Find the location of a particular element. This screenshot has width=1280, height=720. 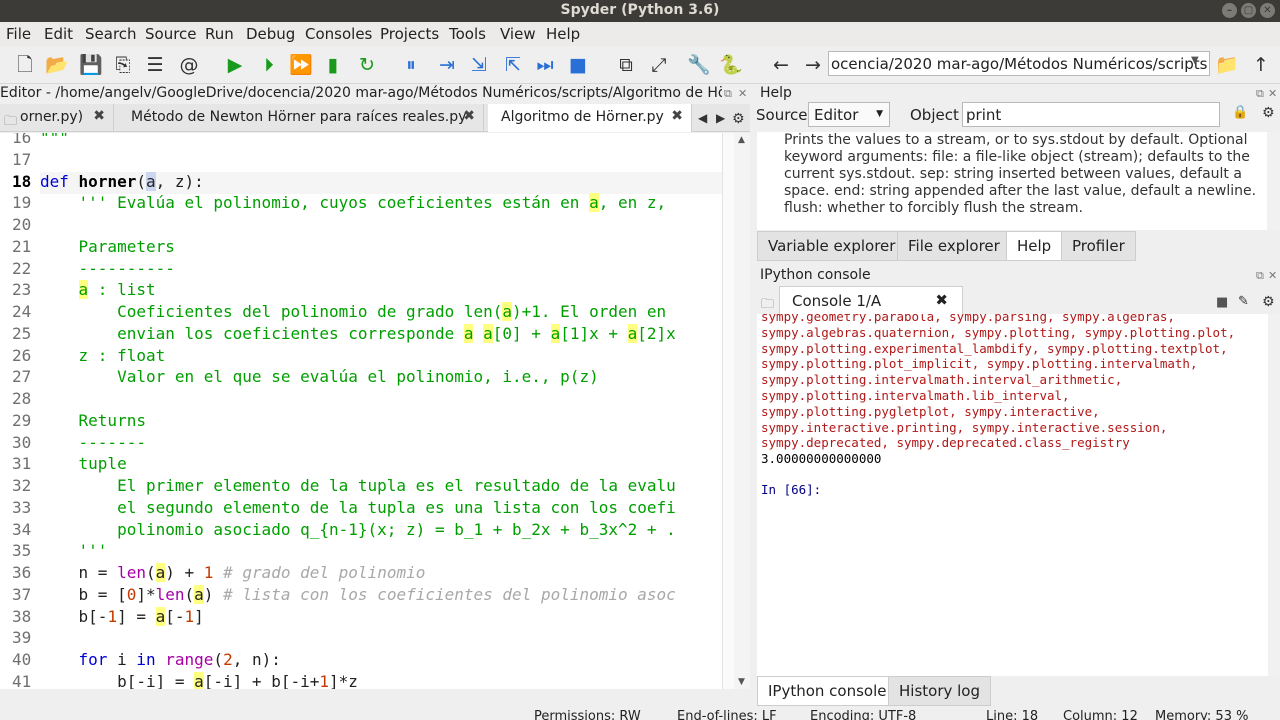

menu-tools: Tools is located at coordinates (467, 34).